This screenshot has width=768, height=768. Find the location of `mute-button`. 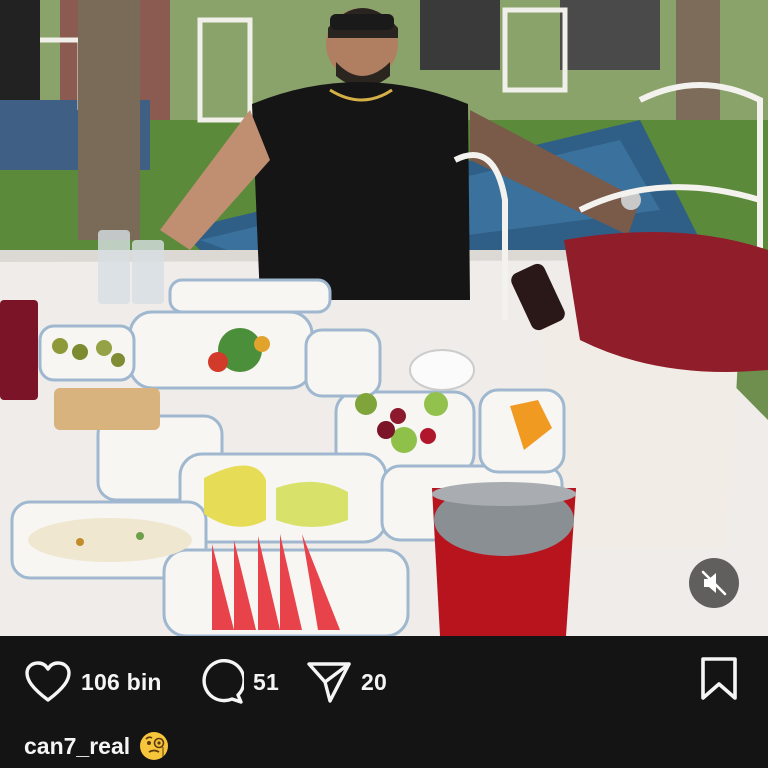

mute-button is located at coordinates (714, 583).